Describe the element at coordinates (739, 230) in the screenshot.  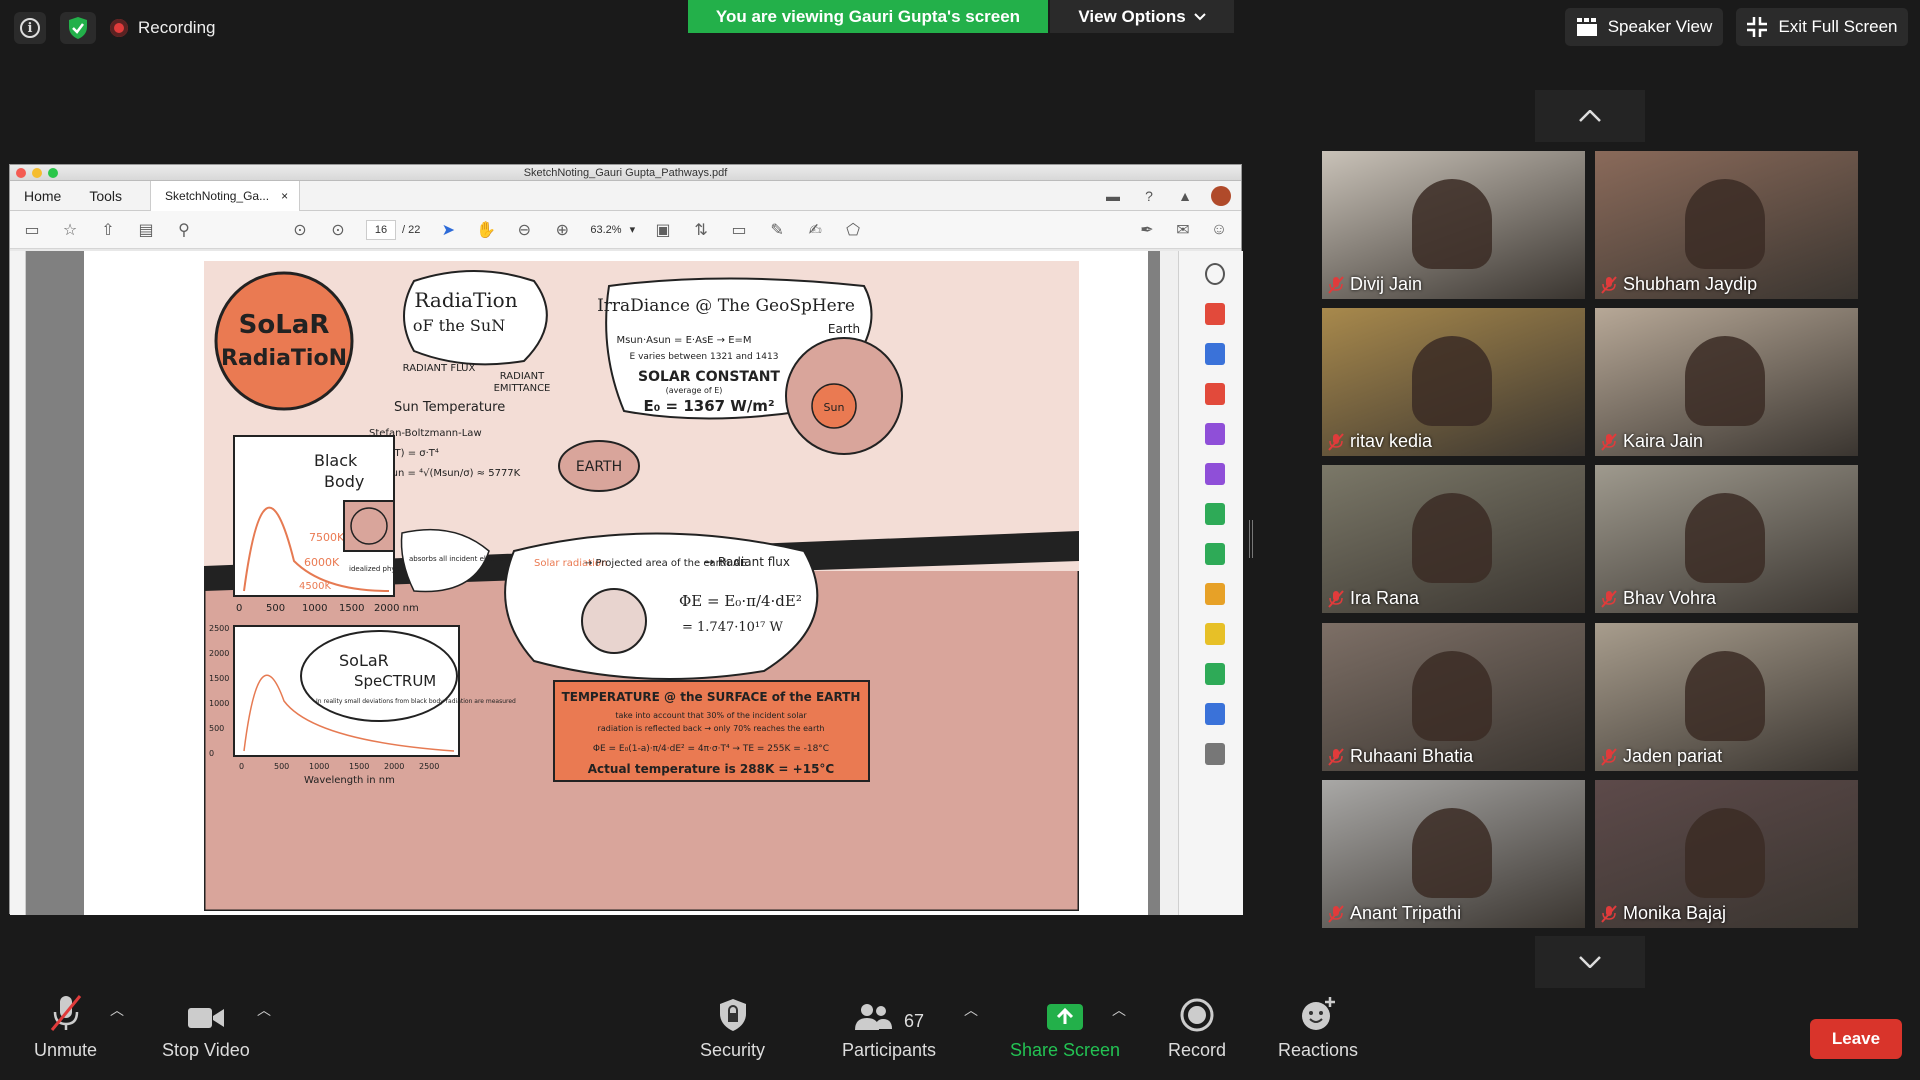
I see `add-comment-icon: ▭` at that location.